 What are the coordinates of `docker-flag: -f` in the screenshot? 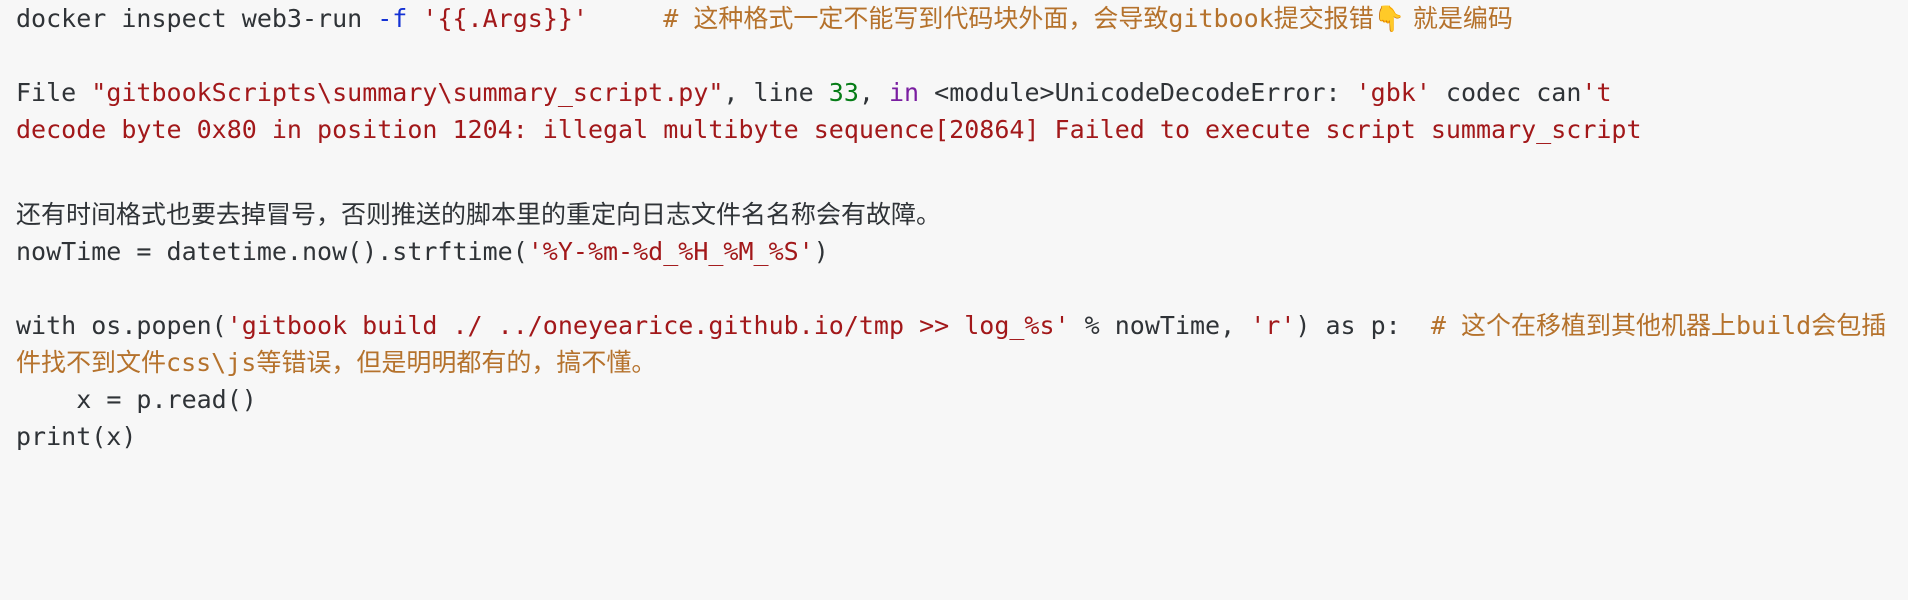 It's located at (392, 18).